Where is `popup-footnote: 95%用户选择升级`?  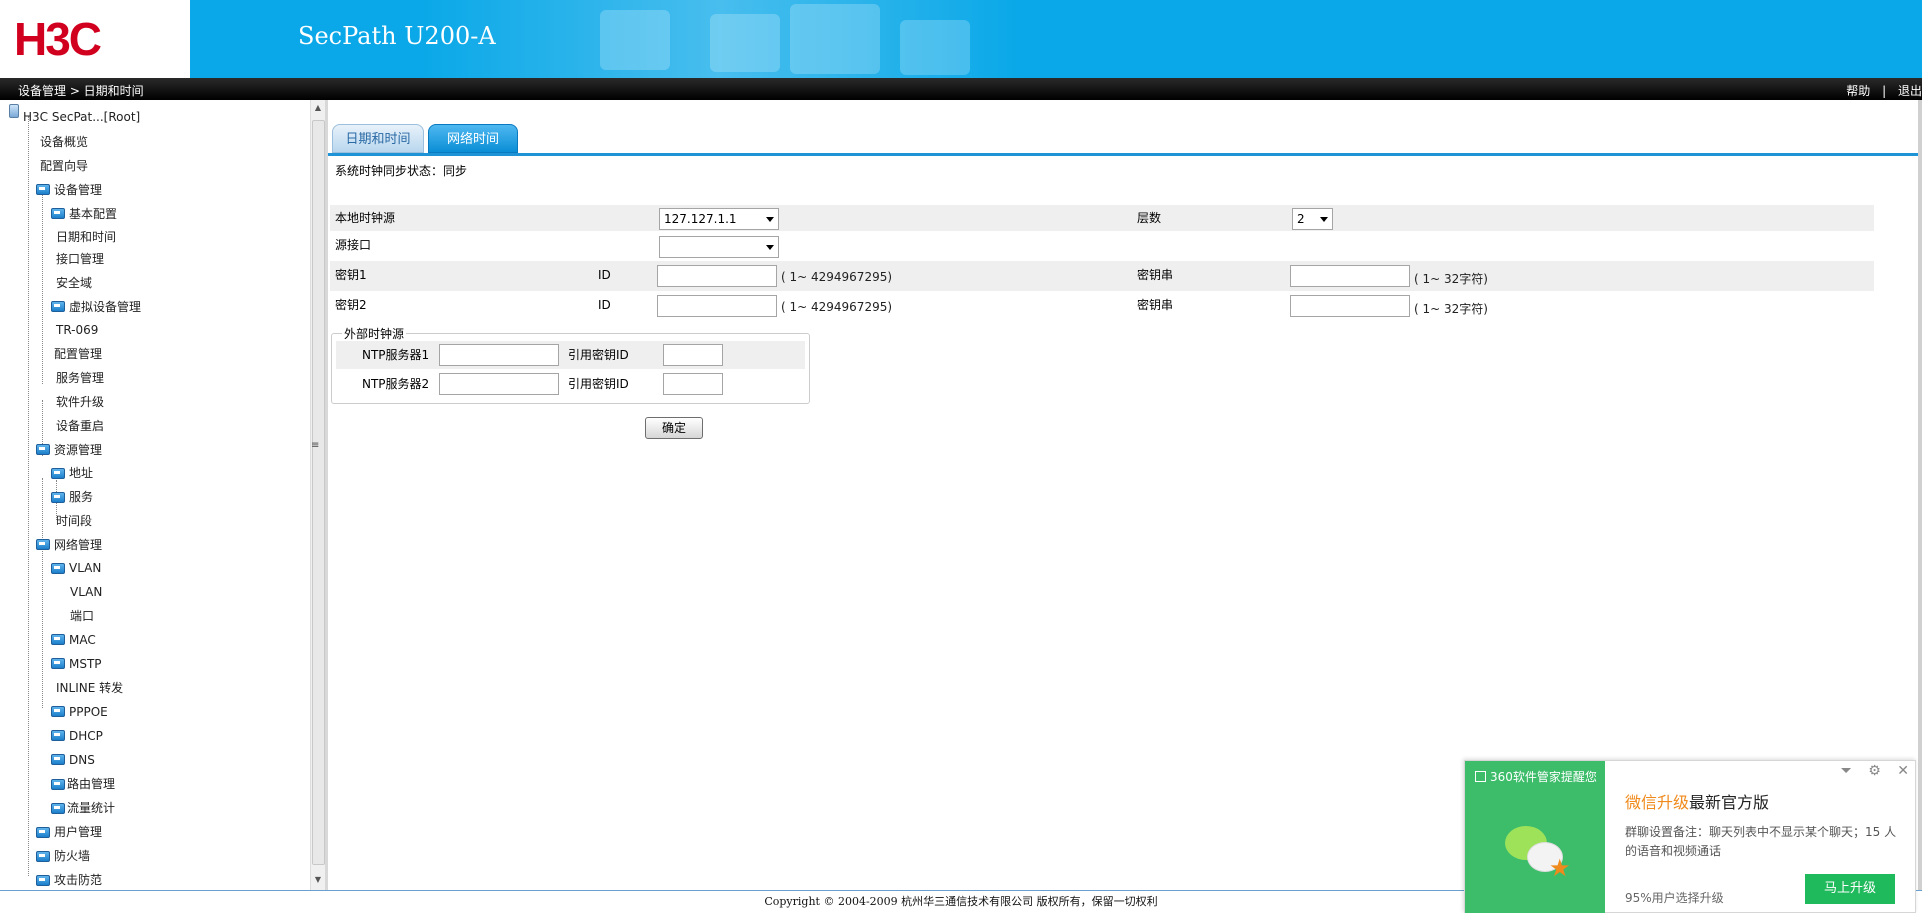
popup-footnote: 95%用户选择升级 is located at coordinates (1674, 898).